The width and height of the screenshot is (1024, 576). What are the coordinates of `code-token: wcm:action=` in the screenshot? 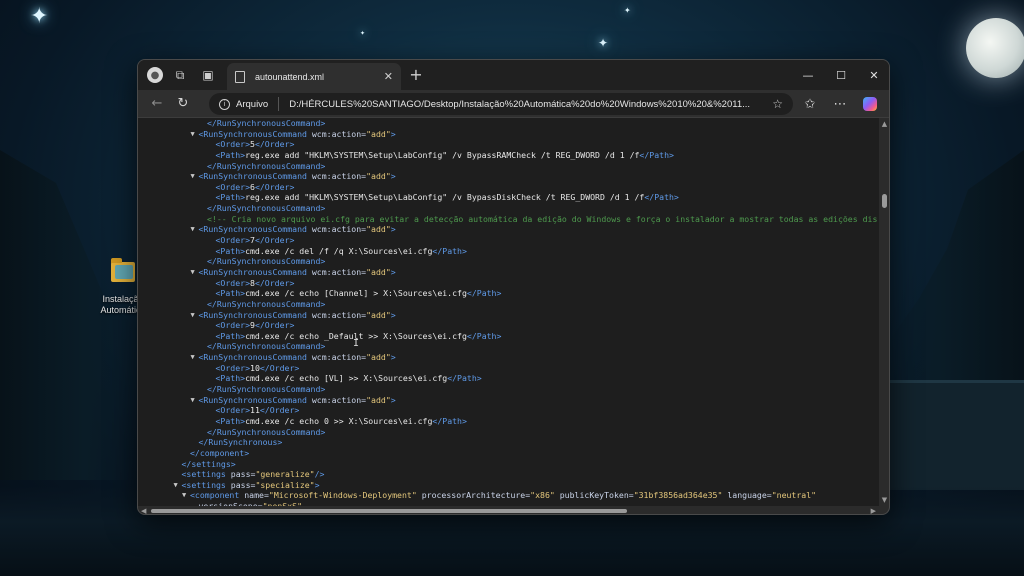 It's located at (339, 176).